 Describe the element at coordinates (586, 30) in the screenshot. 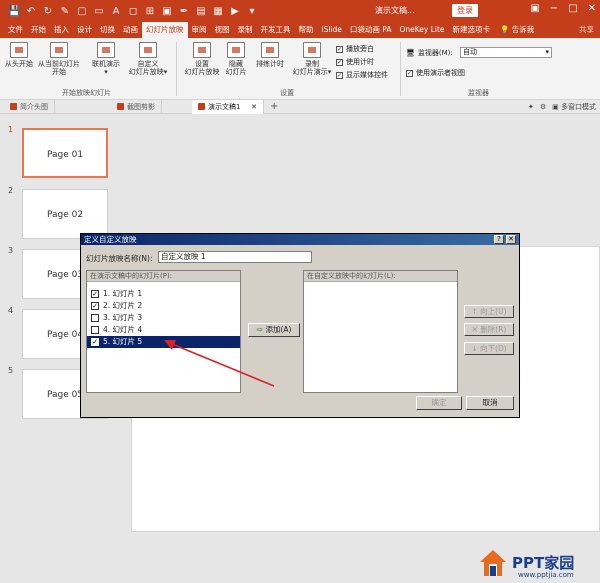

I see `share-button: 共享` at that location.